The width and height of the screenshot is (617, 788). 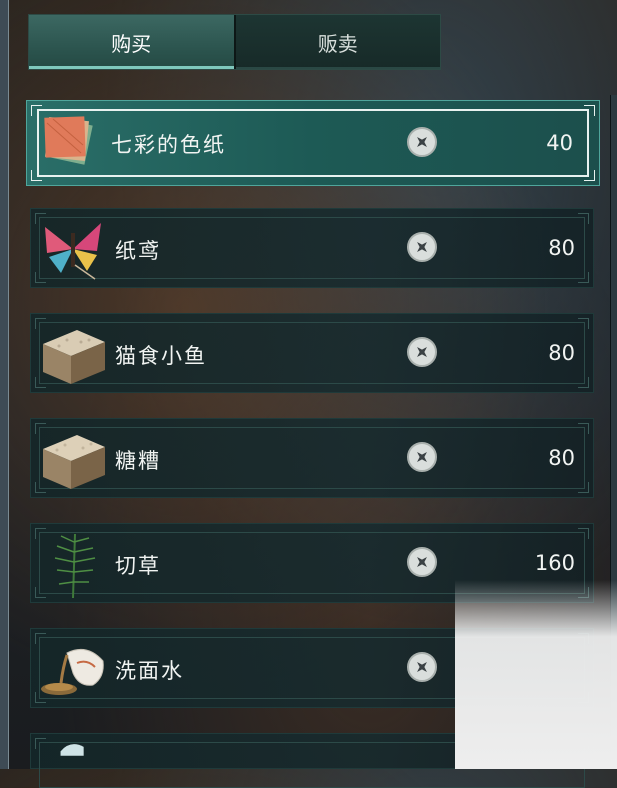 I want to click on list-item-sugar-residue: 糖糟 80, so click(x=312, y=458).